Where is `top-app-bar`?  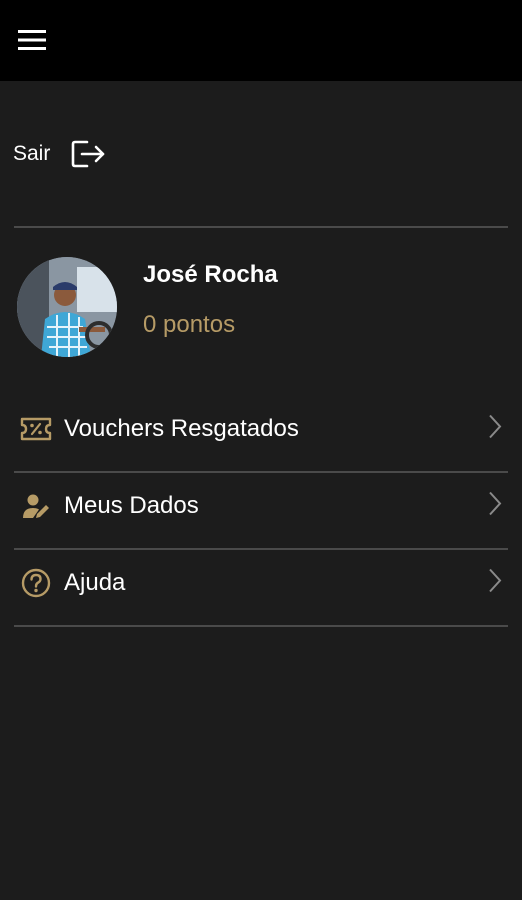 top-app-bar is located at coordinates (261, 40).